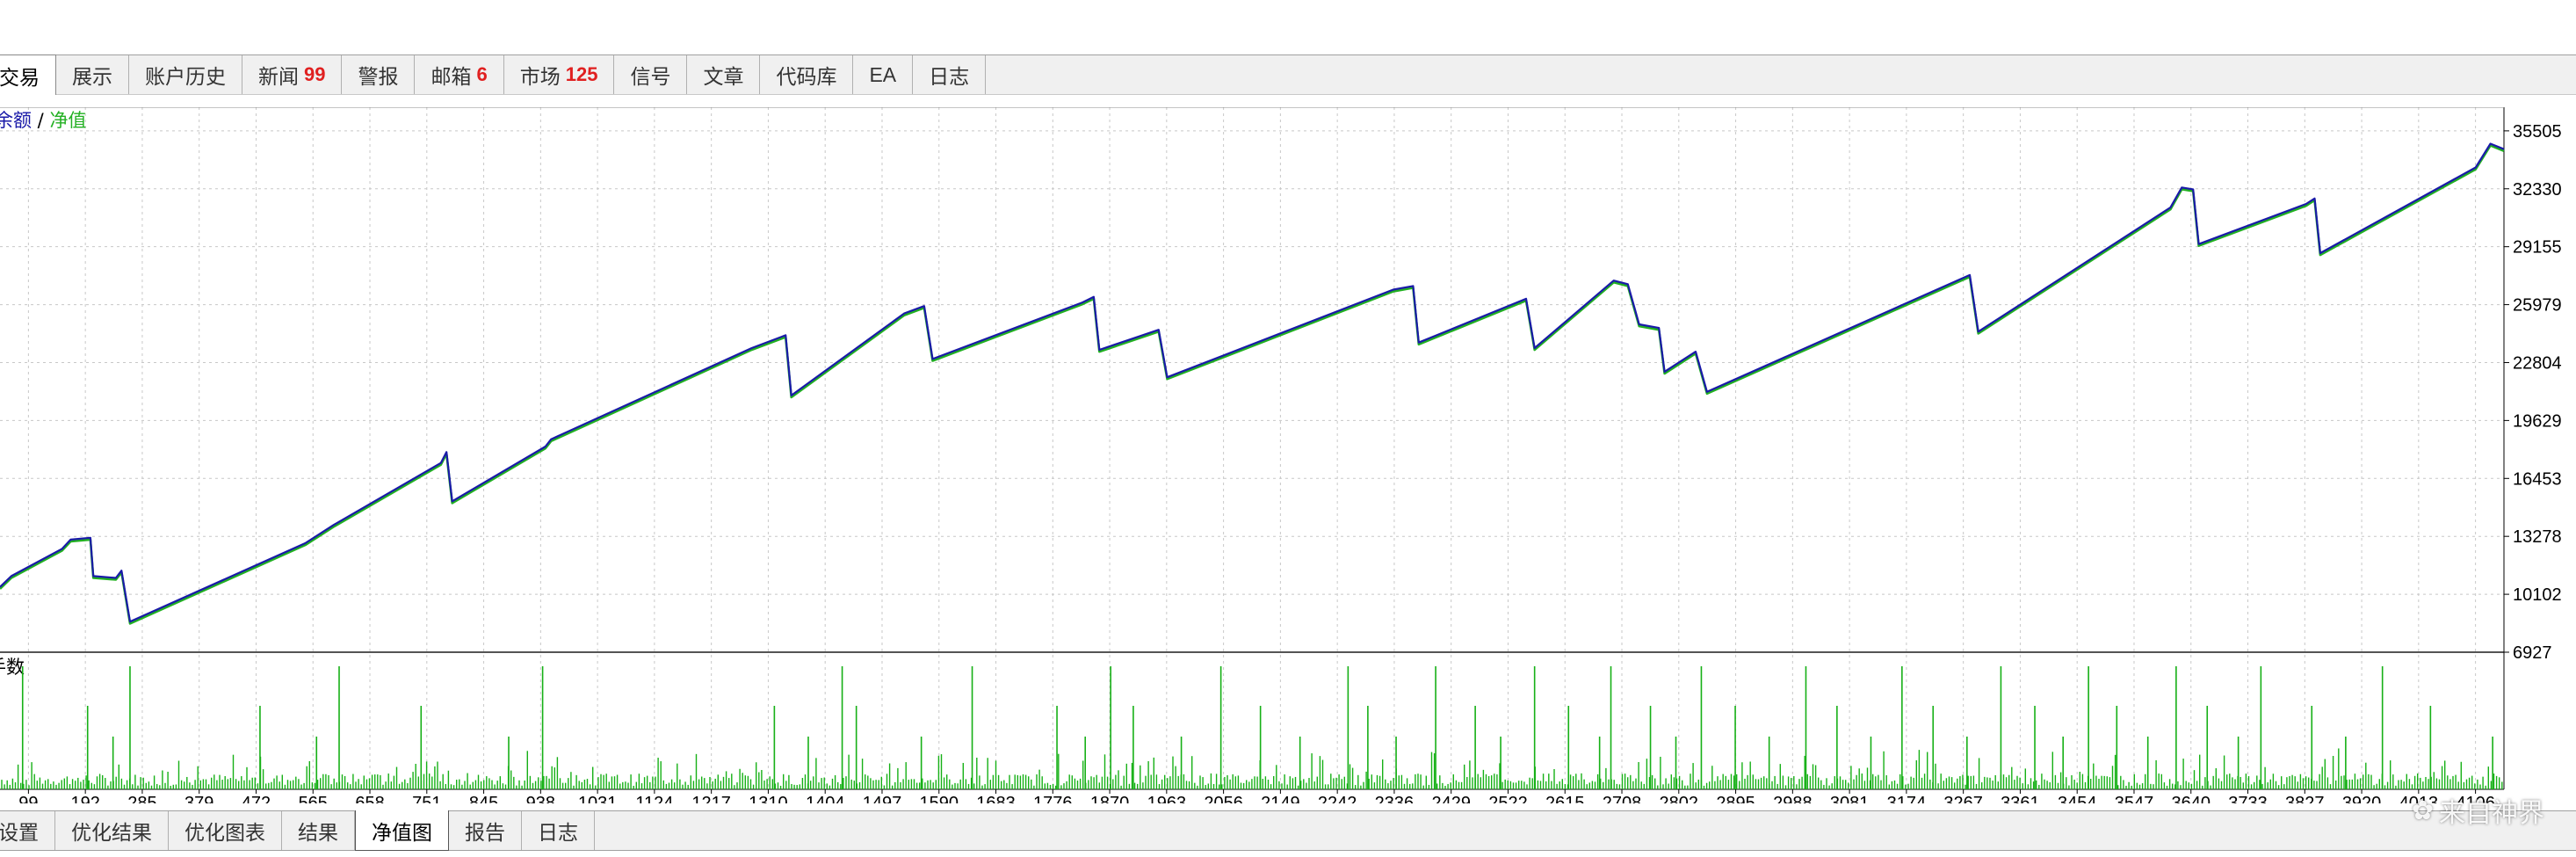 The height and width of the screenshot is (857, 2576). What do you see at coordinates (1288, 74) in the screenshot?
I see `terminal-tab-bar: 交易 展示 账户历史 新闻 99 警报 邮箱 6 市场 125 信号 文章 代码库 EA 日志` at bounding box center [1288, 74].